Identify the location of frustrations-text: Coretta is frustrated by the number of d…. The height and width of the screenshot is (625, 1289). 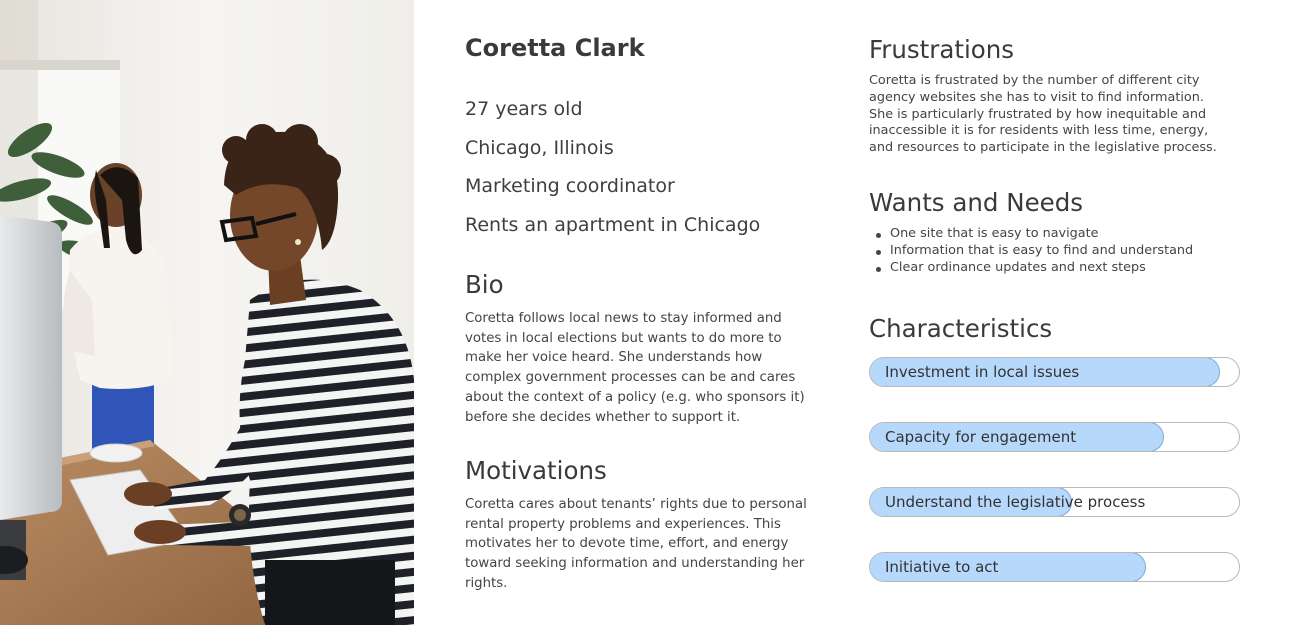
(1043, 114).